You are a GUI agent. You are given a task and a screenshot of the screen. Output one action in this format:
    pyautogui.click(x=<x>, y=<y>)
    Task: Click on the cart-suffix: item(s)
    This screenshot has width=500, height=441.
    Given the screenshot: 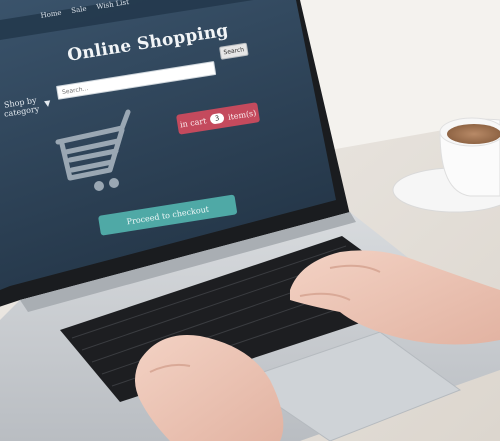 What is the action you would take?
    pyautogui.click(x=242, y=114)
    